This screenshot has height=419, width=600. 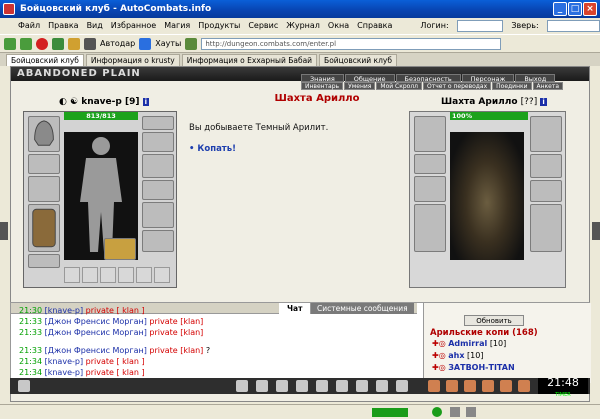 I want to click on tools-icon, so click(x=90, y=43).